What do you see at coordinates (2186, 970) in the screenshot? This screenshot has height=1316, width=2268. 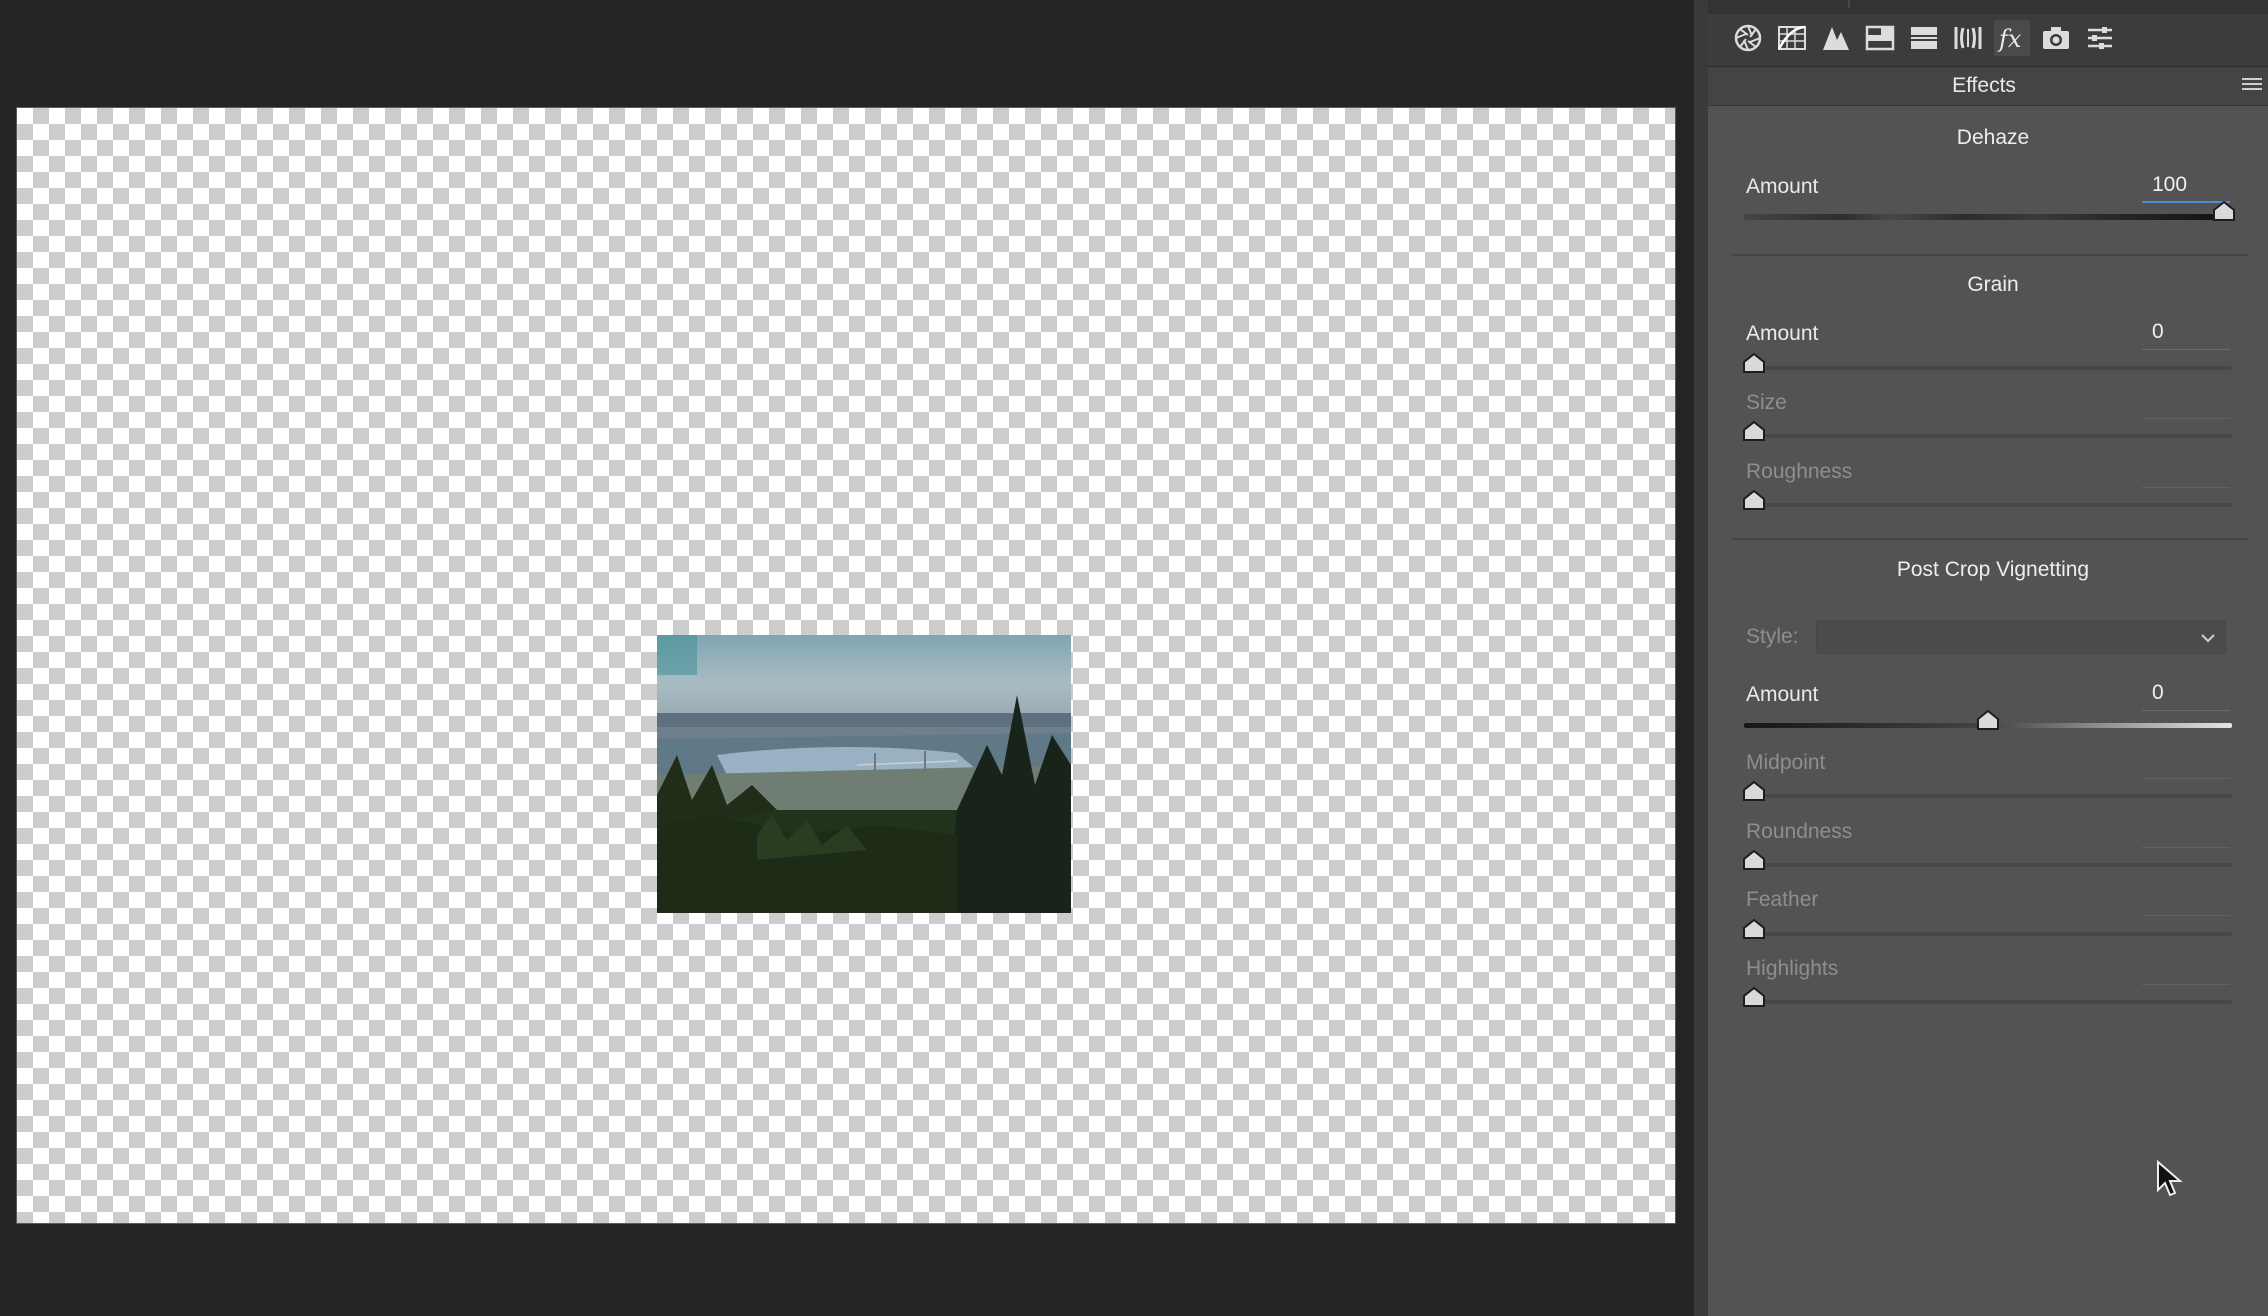 I see `vignette-highlights-field` at bounding box center [2186, 970].